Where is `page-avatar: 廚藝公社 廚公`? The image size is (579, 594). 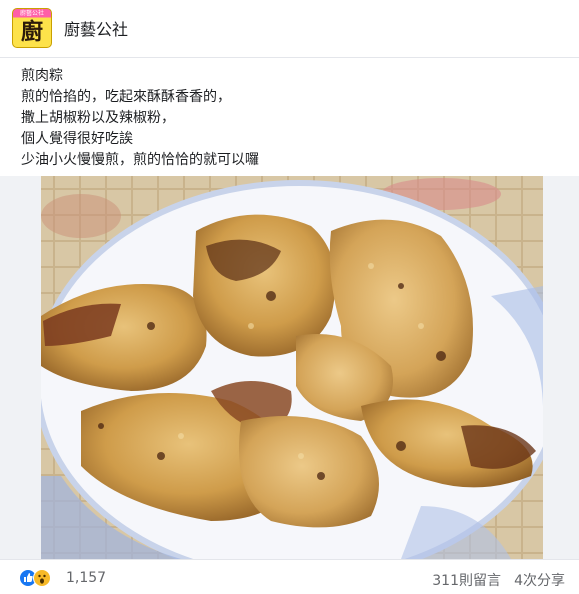 page-avatar: 廚藝公社 廚公 is located at coordinates (32, 28).